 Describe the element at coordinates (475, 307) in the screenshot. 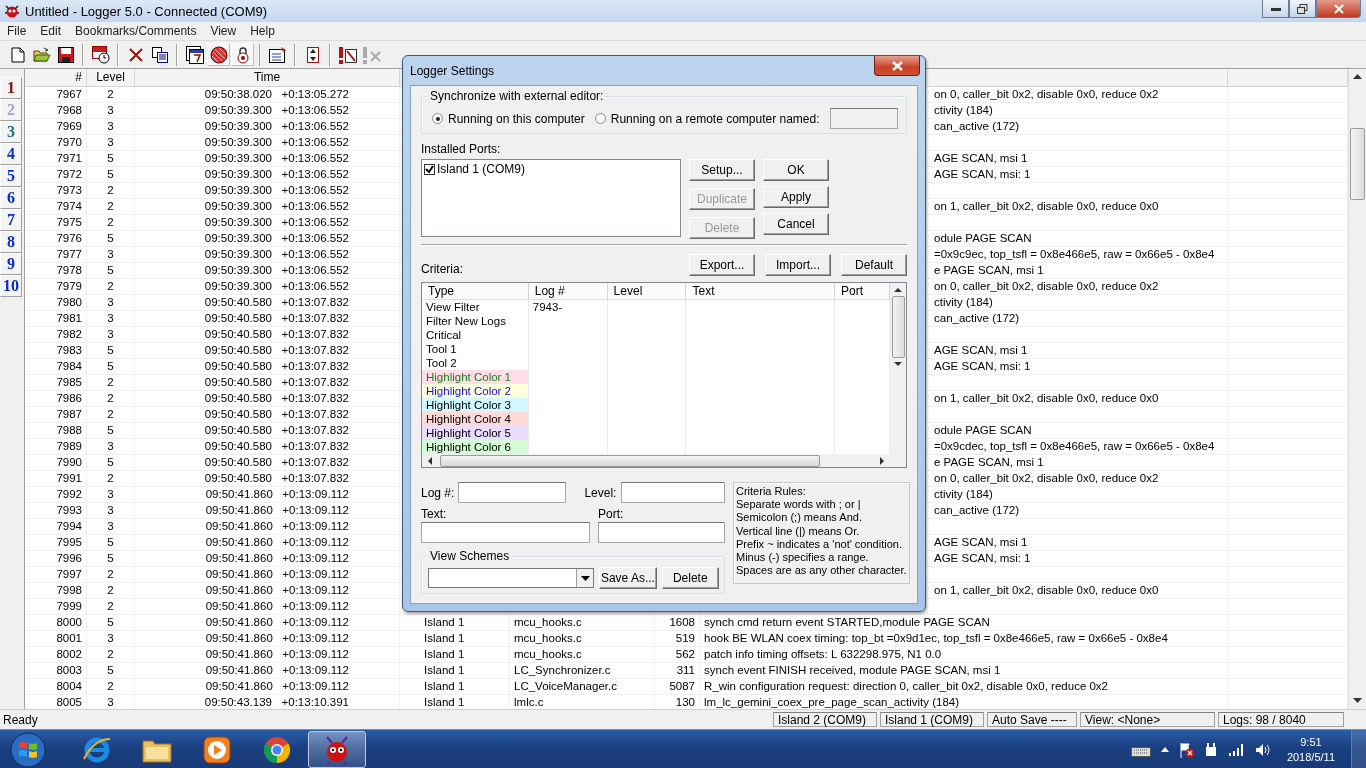

I see `criteria-type-cell: View Filter` at that location.